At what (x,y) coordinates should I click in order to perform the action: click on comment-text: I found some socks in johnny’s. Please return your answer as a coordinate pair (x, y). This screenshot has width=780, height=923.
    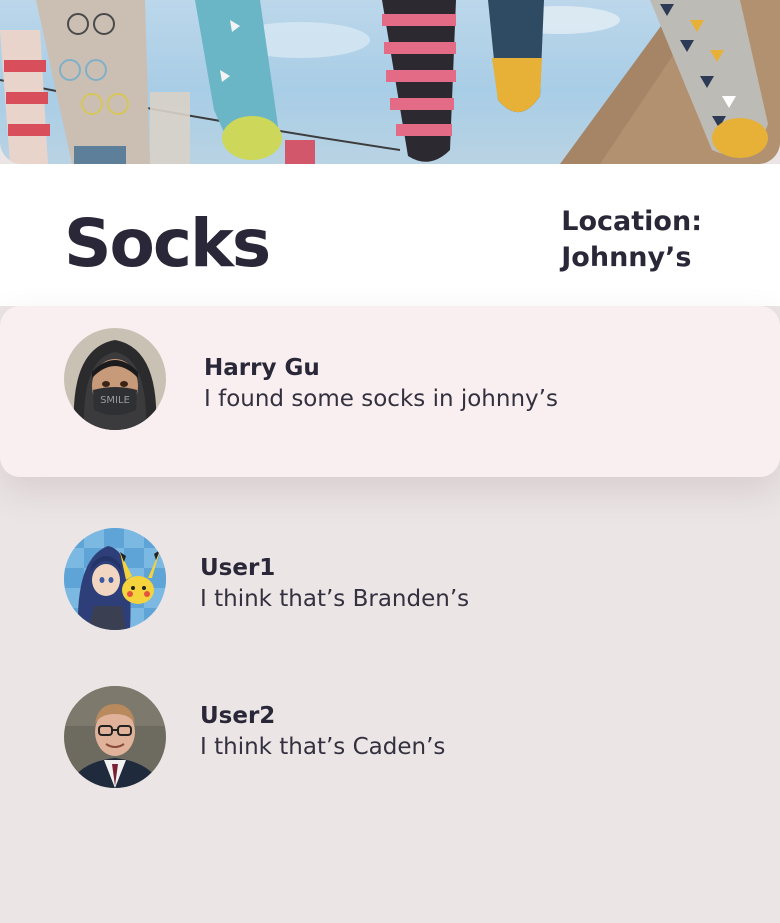
    Looking at the image, I should click on (381, 399).